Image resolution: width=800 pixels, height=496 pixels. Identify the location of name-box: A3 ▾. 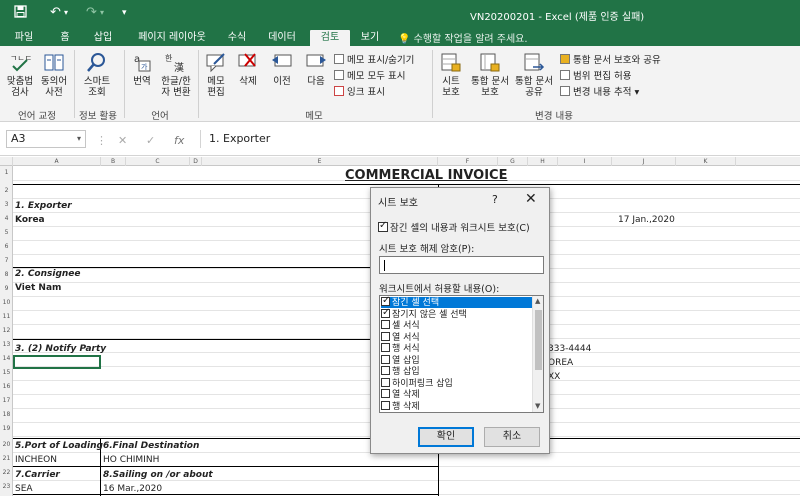
(46, 139).